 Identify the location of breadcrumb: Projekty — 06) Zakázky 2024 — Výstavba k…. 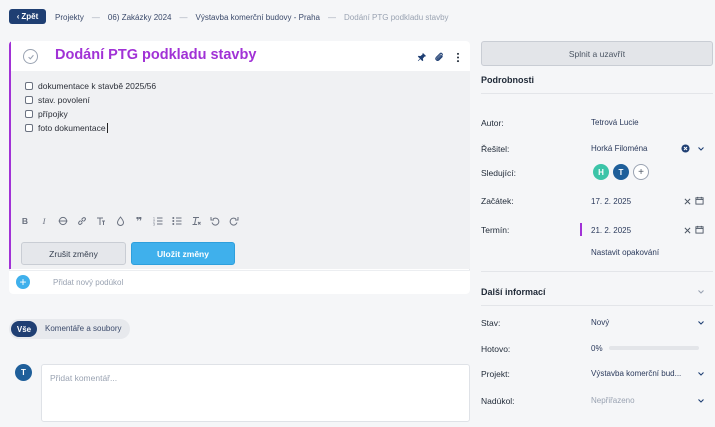
(252, 17).